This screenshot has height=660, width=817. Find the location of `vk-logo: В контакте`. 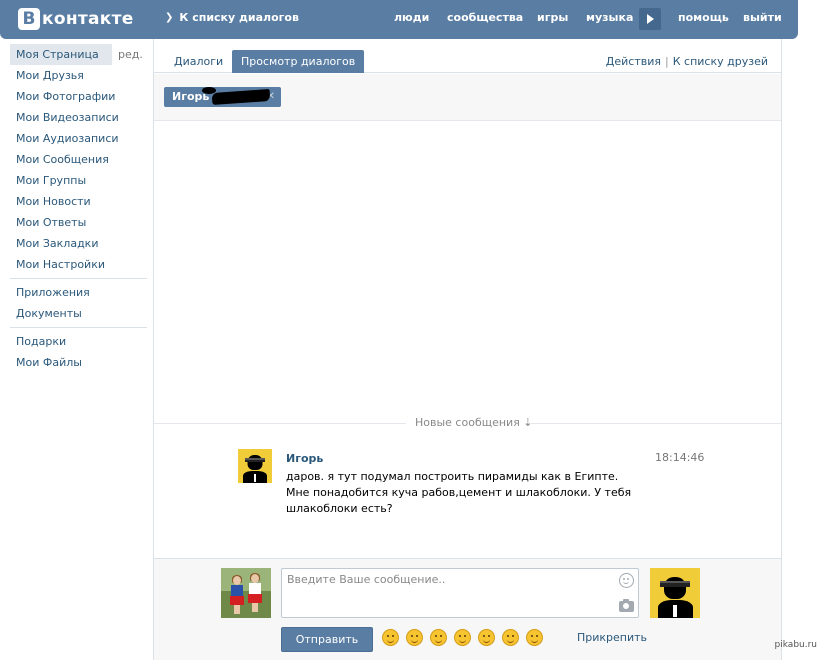

vk-logo: В контакте is located at coordinates (76, 19).